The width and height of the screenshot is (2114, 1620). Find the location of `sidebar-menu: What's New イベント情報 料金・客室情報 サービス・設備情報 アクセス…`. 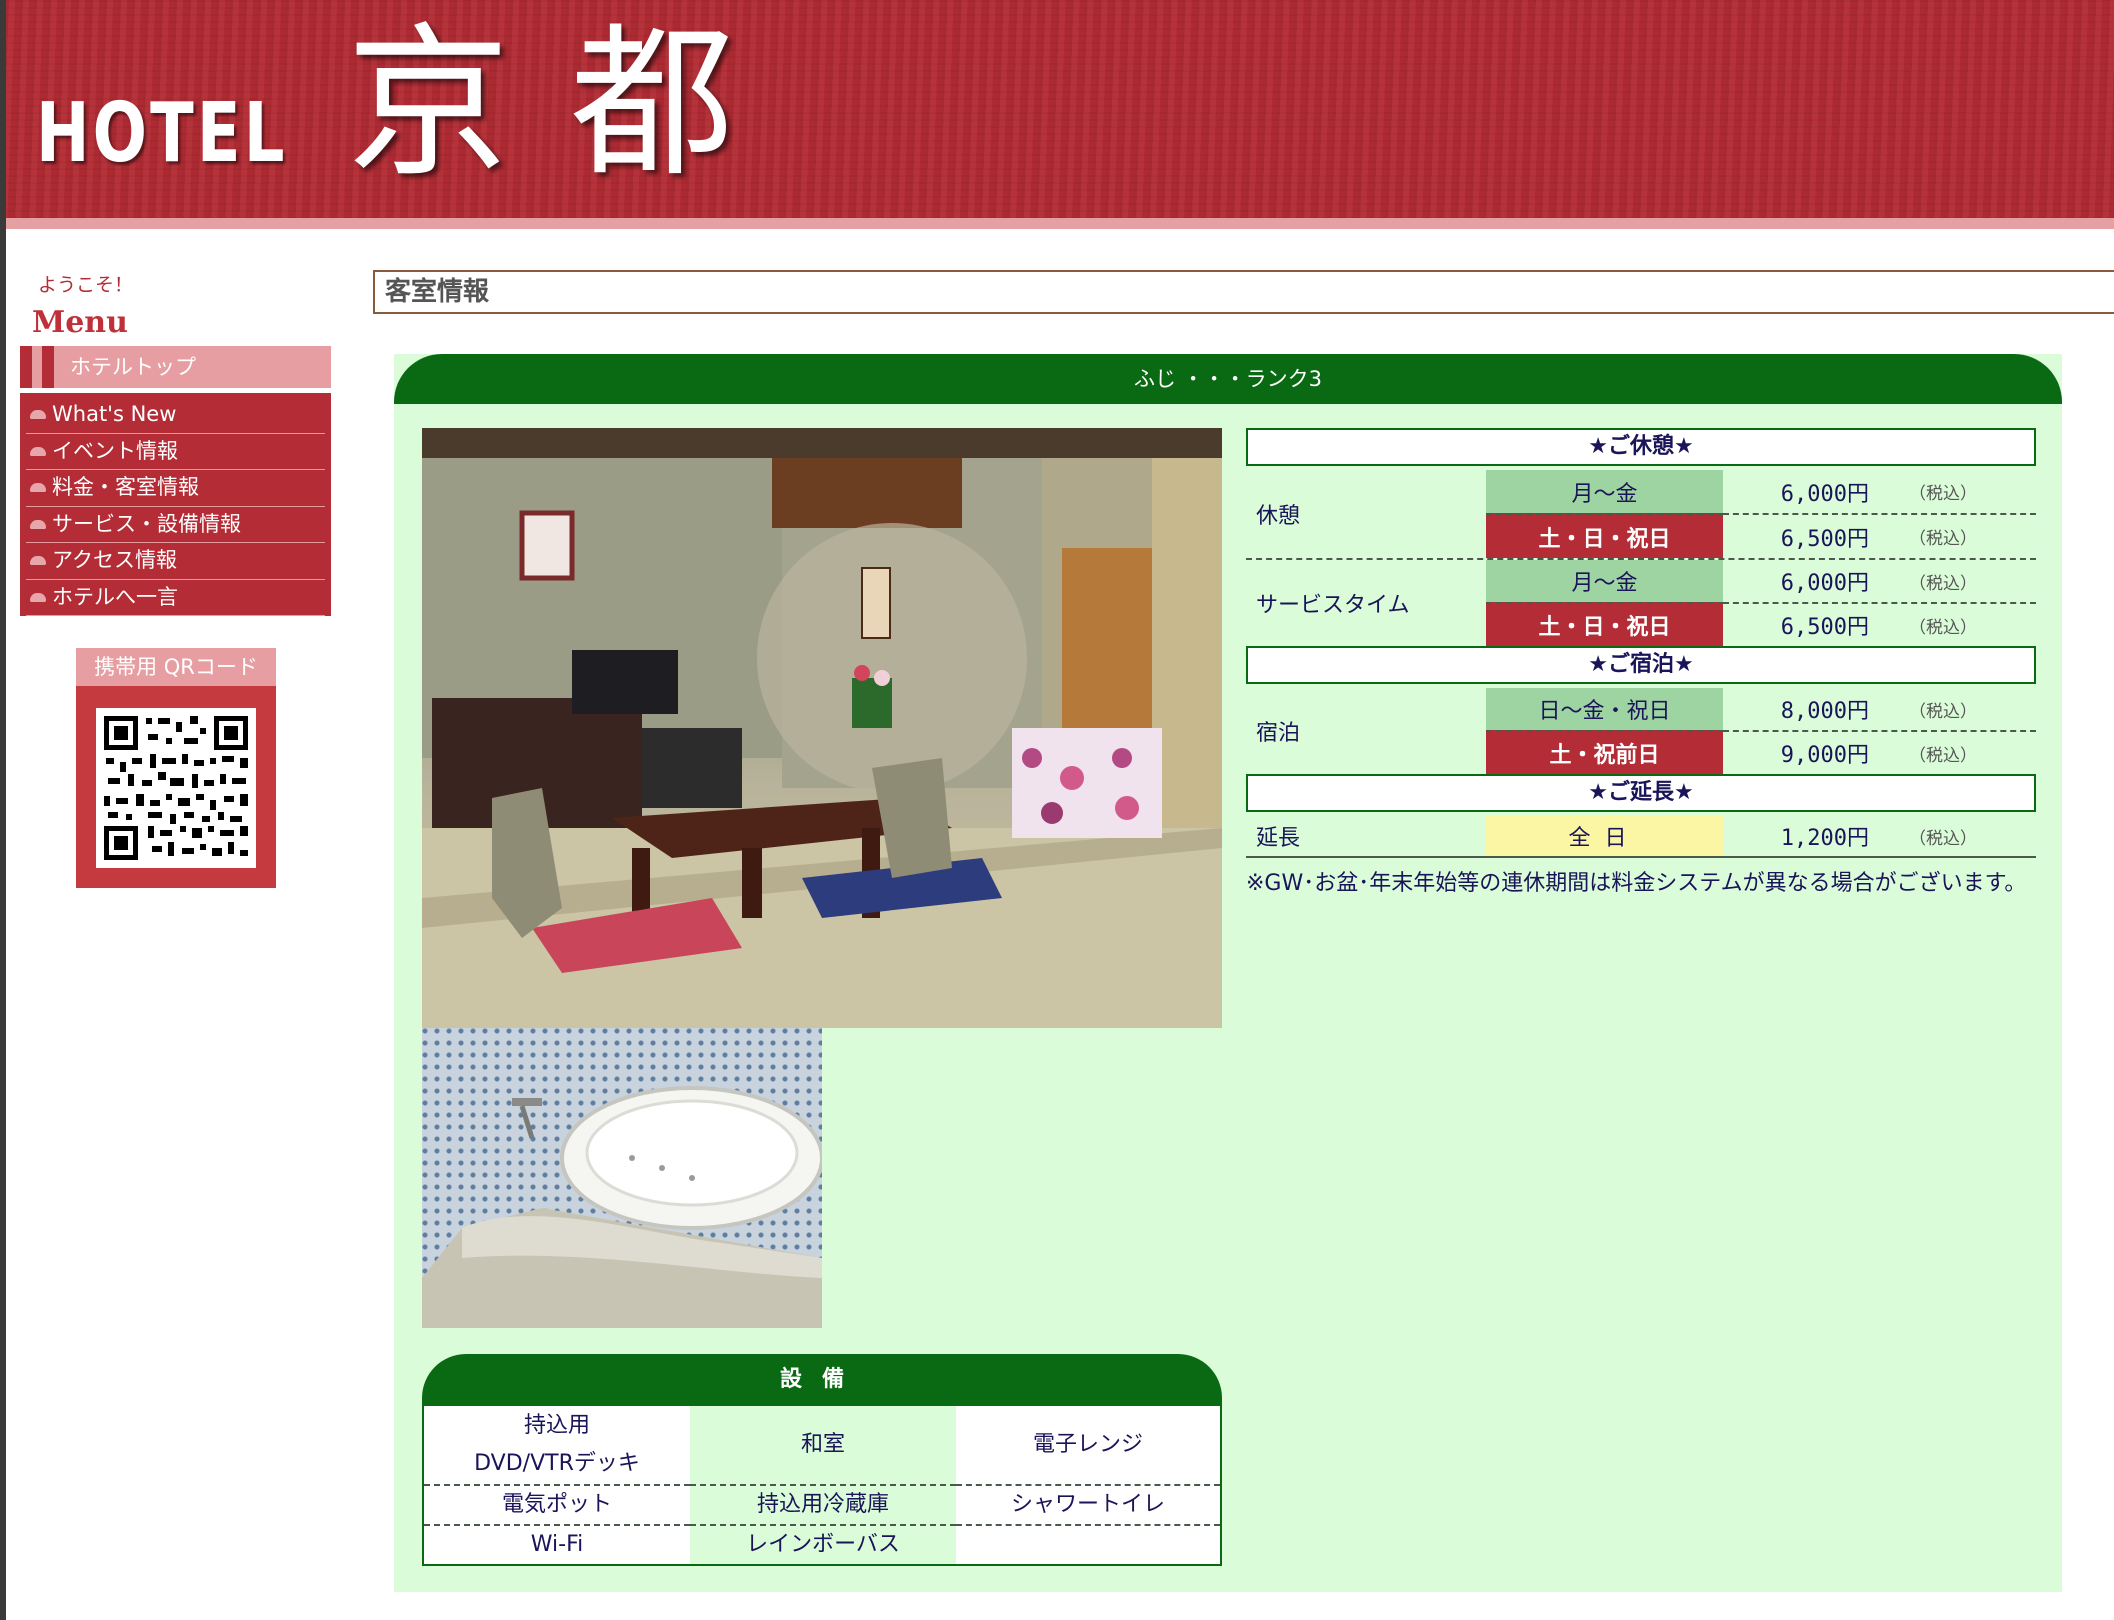

sidebar-menu: What's New イベント情報 料金・客室情報 サービス・設備情報 アクセス… is located at coordinates (175, 504).